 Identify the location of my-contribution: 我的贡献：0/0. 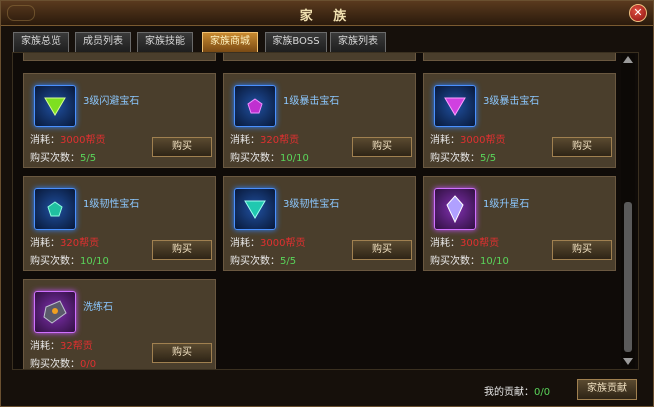
(517, 392).